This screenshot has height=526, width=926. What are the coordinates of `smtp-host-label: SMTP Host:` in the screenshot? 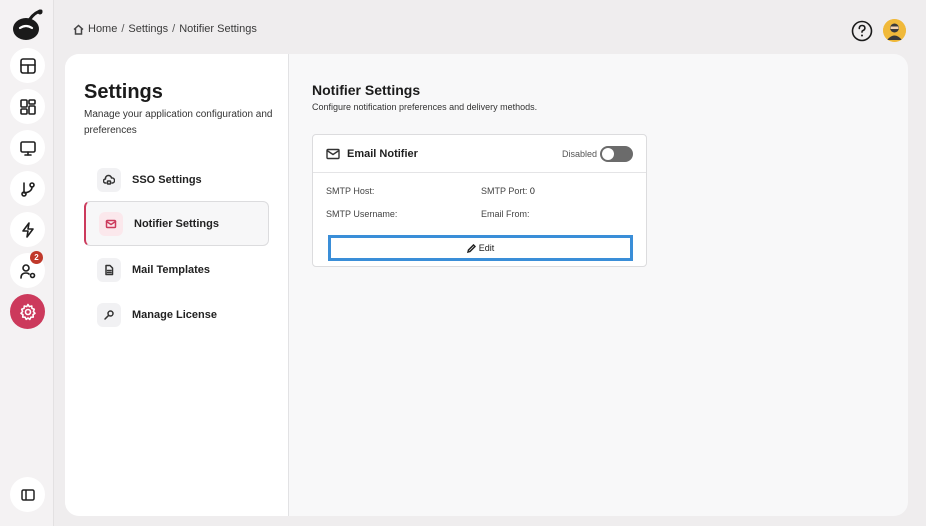 It's located at (350, 191).